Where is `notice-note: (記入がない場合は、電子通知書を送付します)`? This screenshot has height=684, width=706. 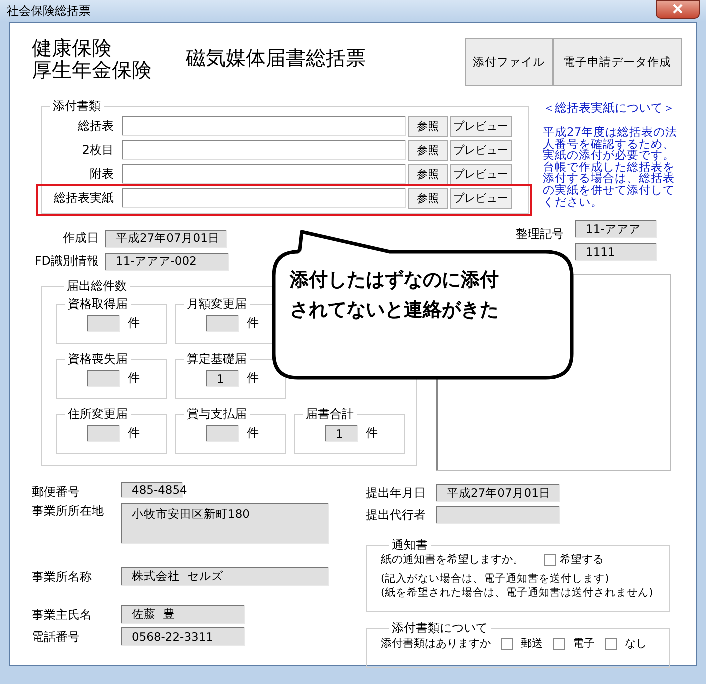 notice-note: (記入がない場合は、電子通知書を送付します) is located at coordinates (495, 579).